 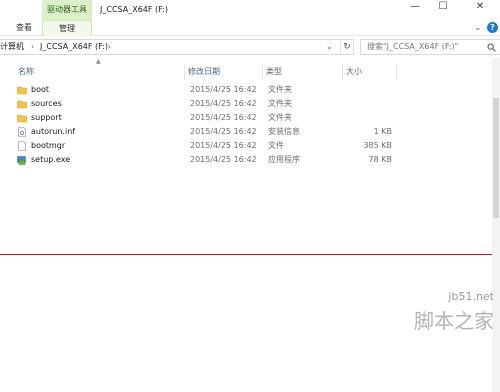 I want to click on red-divider-line, so click(x=250, y=254).